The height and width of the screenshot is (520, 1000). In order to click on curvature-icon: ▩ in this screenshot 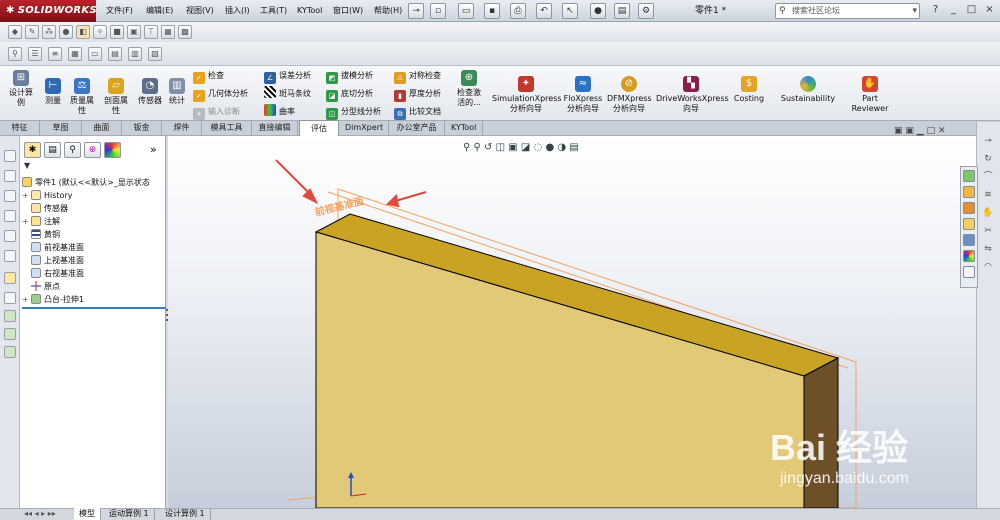, I will do `click(185, 32)`.